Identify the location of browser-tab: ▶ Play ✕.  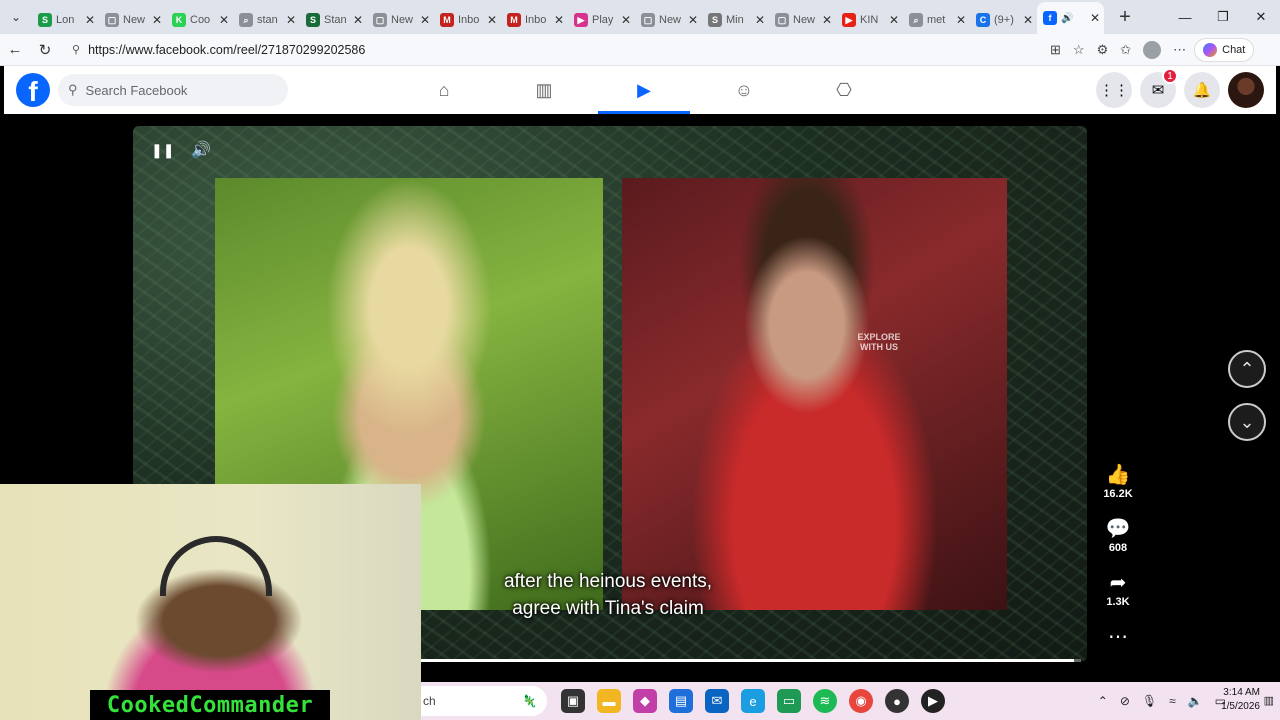
(601, 20).